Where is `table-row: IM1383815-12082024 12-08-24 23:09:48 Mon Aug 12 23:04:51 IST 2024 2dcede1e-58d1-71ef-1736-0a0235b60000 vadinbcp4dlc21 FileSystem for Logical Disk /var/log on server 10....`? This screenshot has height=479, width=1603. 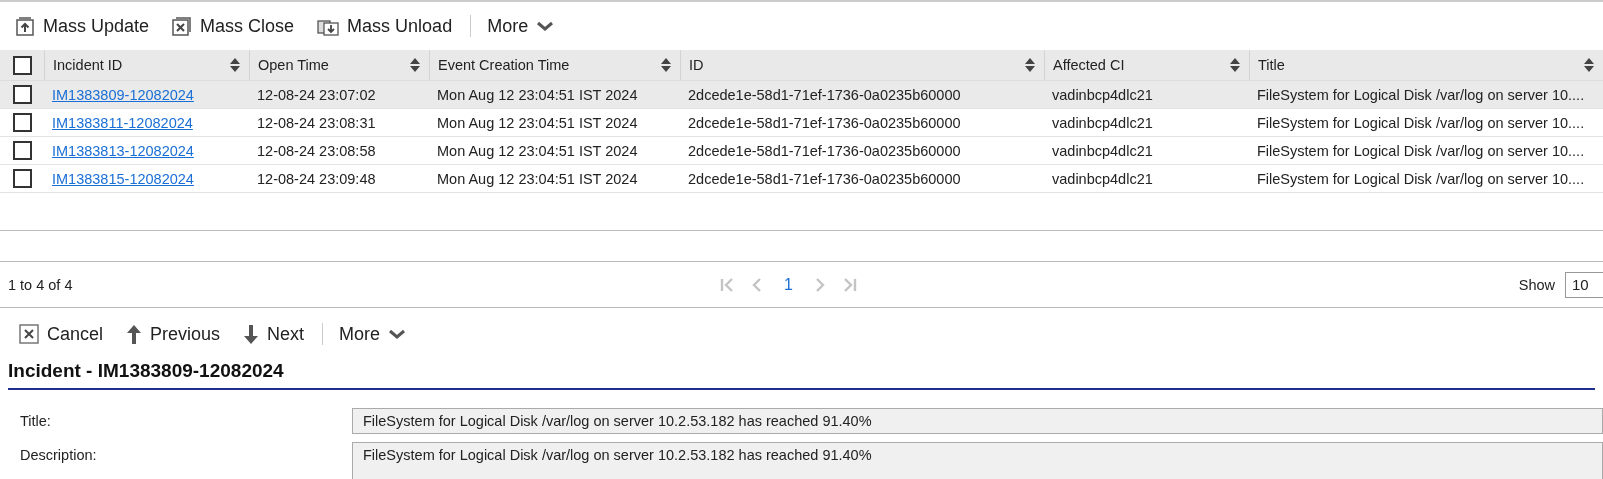 table-row: IM1383815-12082024 12-08-24 23:09:48 Mon Aug 12 23:04:51 IST 2024 2dcede1e-58d1-71ef-1736-0a0235b60000 vadinbcp4dlc21 FileSystem for Logical Disk /var/log on server 10.... is located at coordinates (801, 179).